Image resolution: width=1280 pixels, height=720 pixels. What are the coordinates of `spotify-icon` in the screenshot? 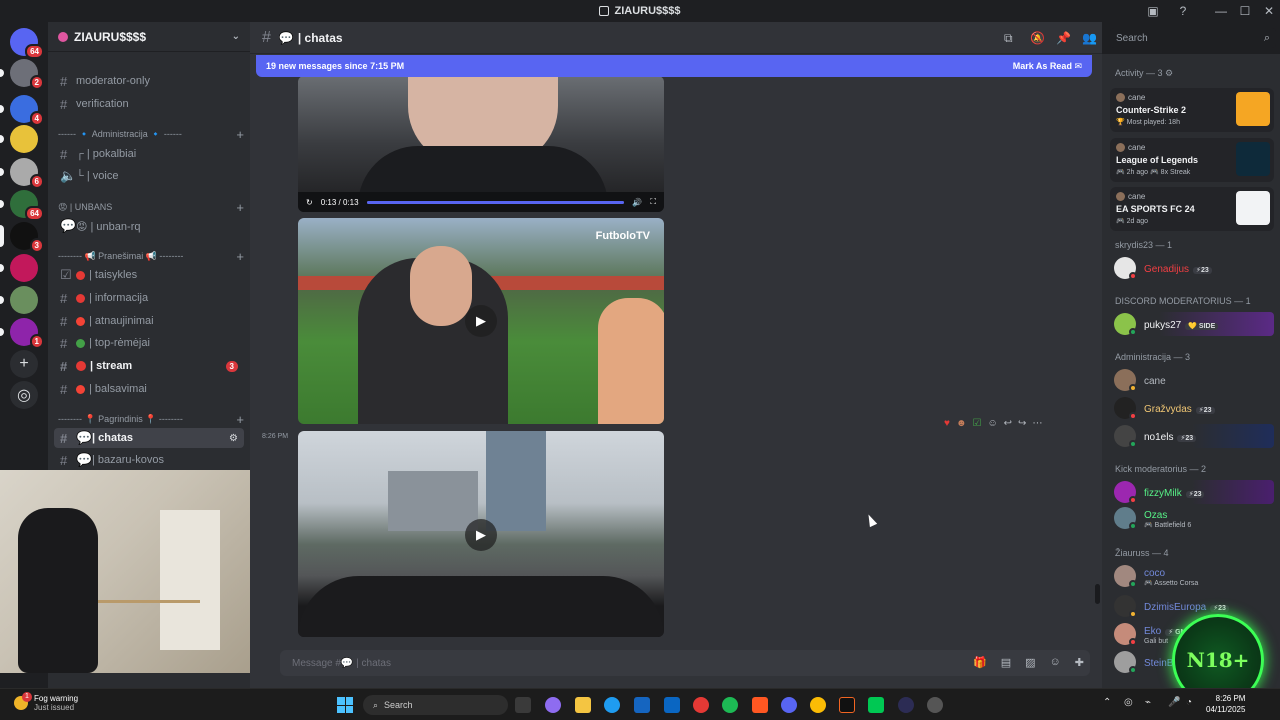 It's located at (730, 705).